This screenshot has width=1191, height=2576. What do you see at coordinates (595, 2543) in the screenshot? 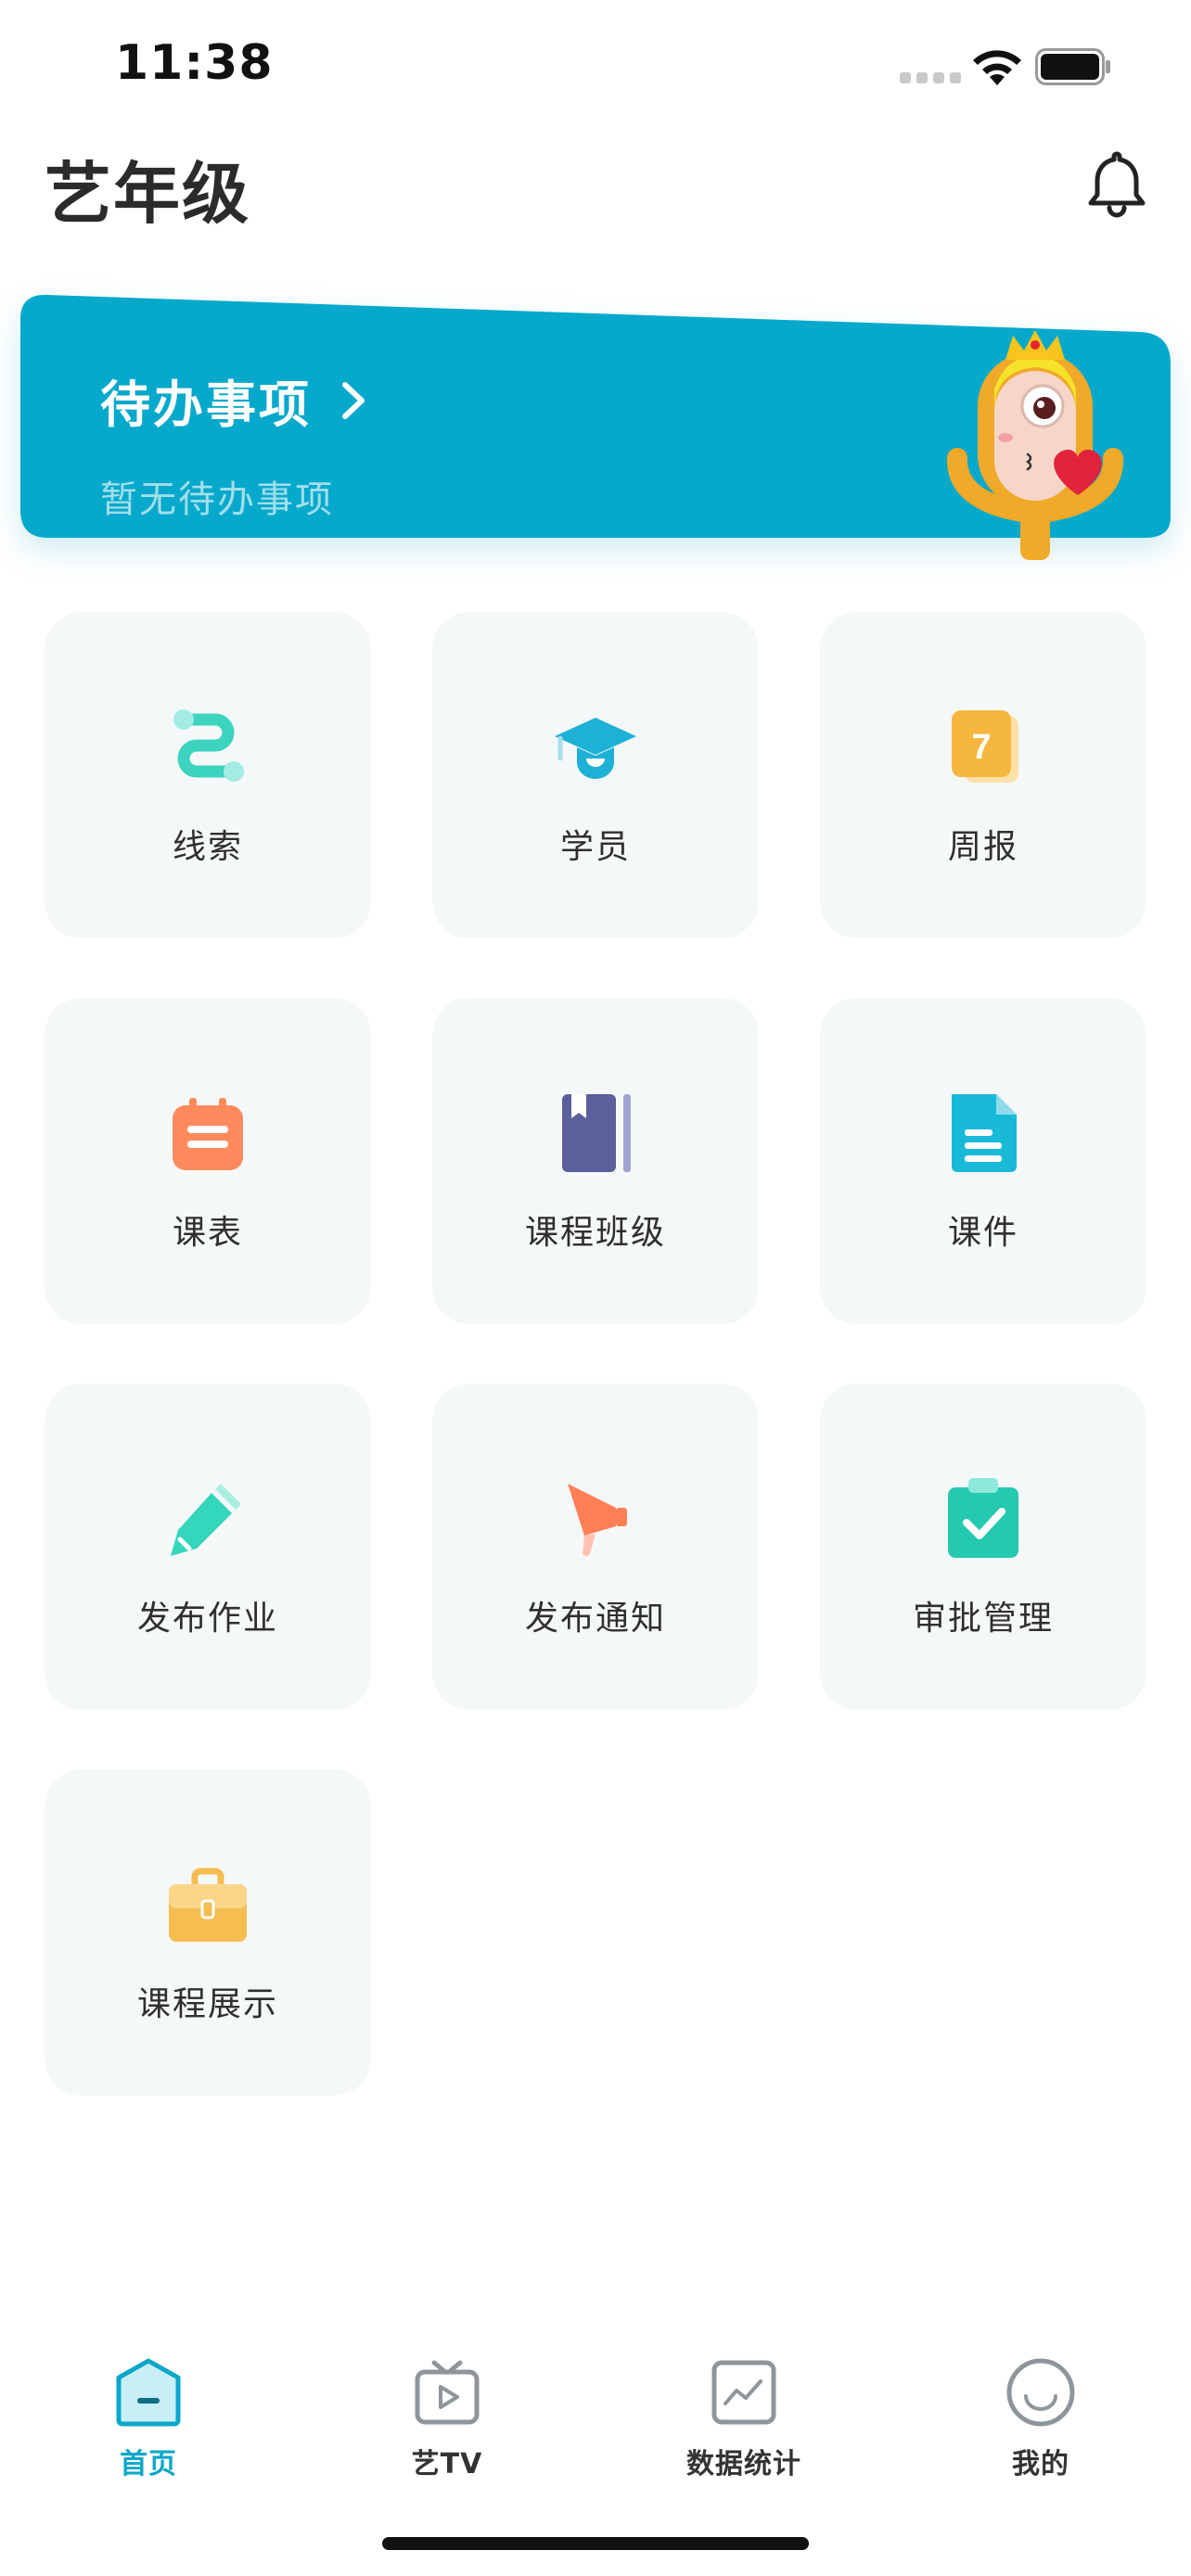
I see `home-indicator` at bounding box center [595, 2543].